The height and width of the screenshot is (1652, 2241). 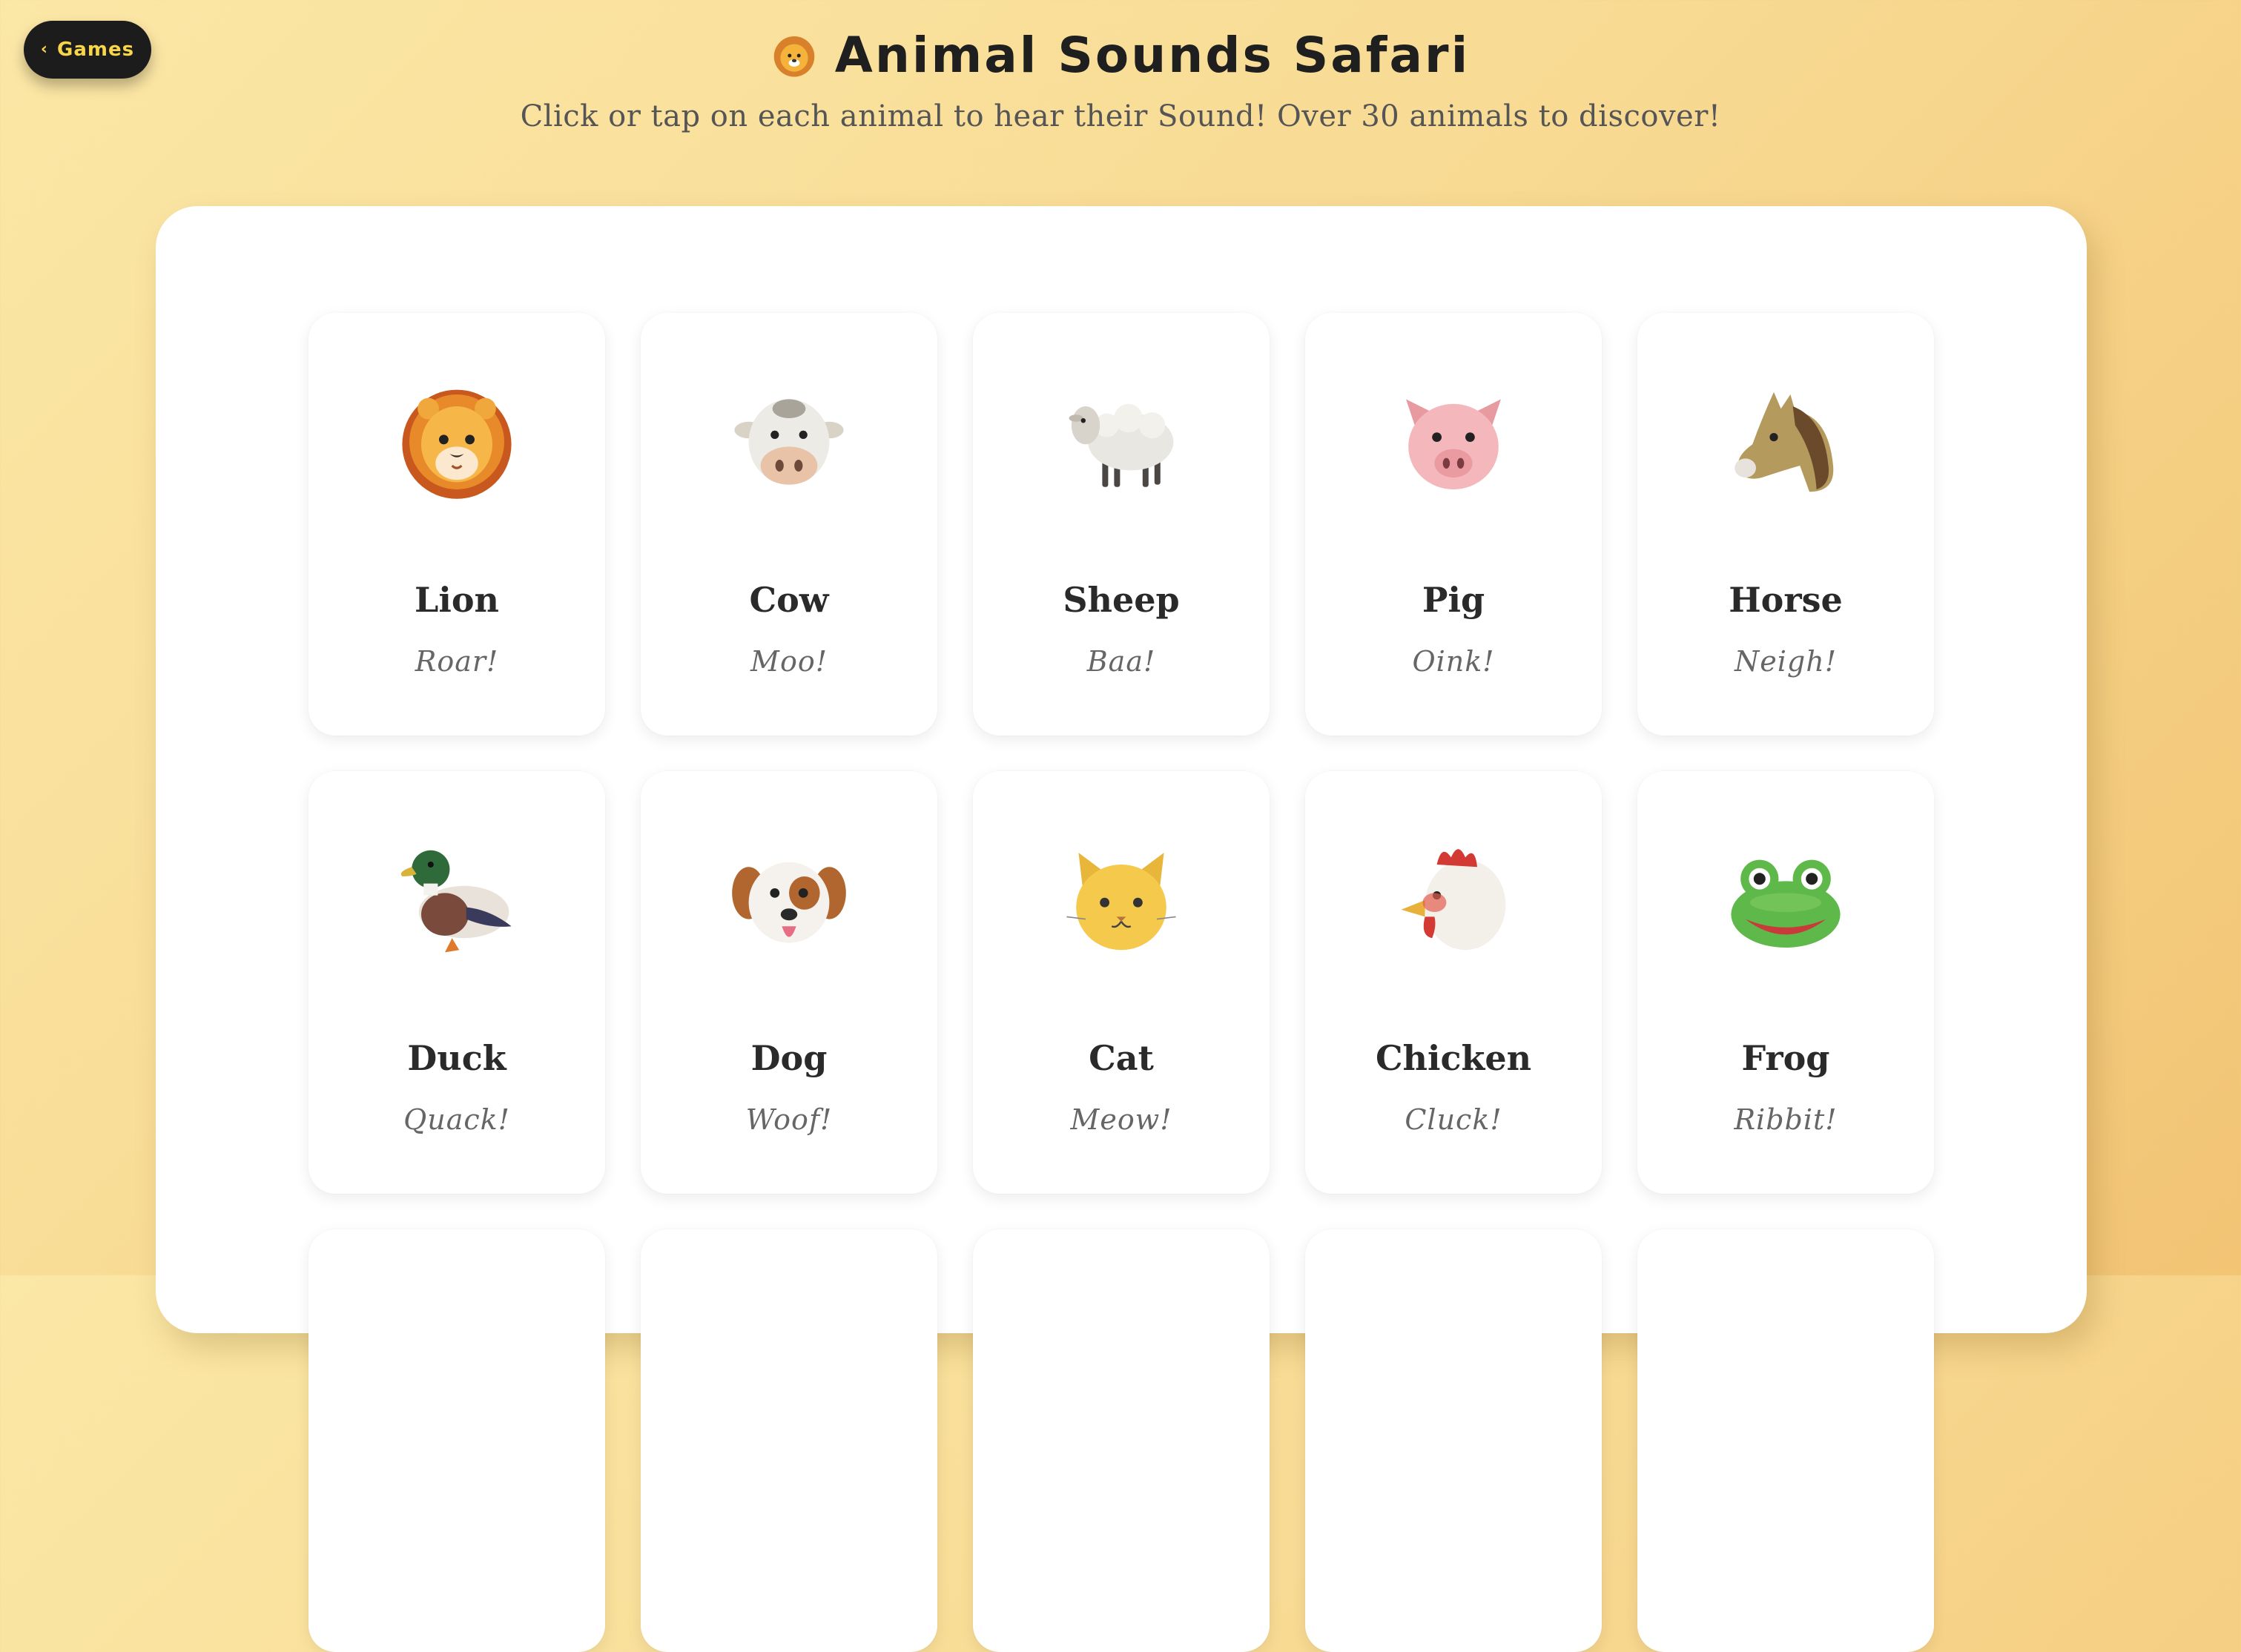 I want to click on frog-icon, so click(x=1786, y=904).